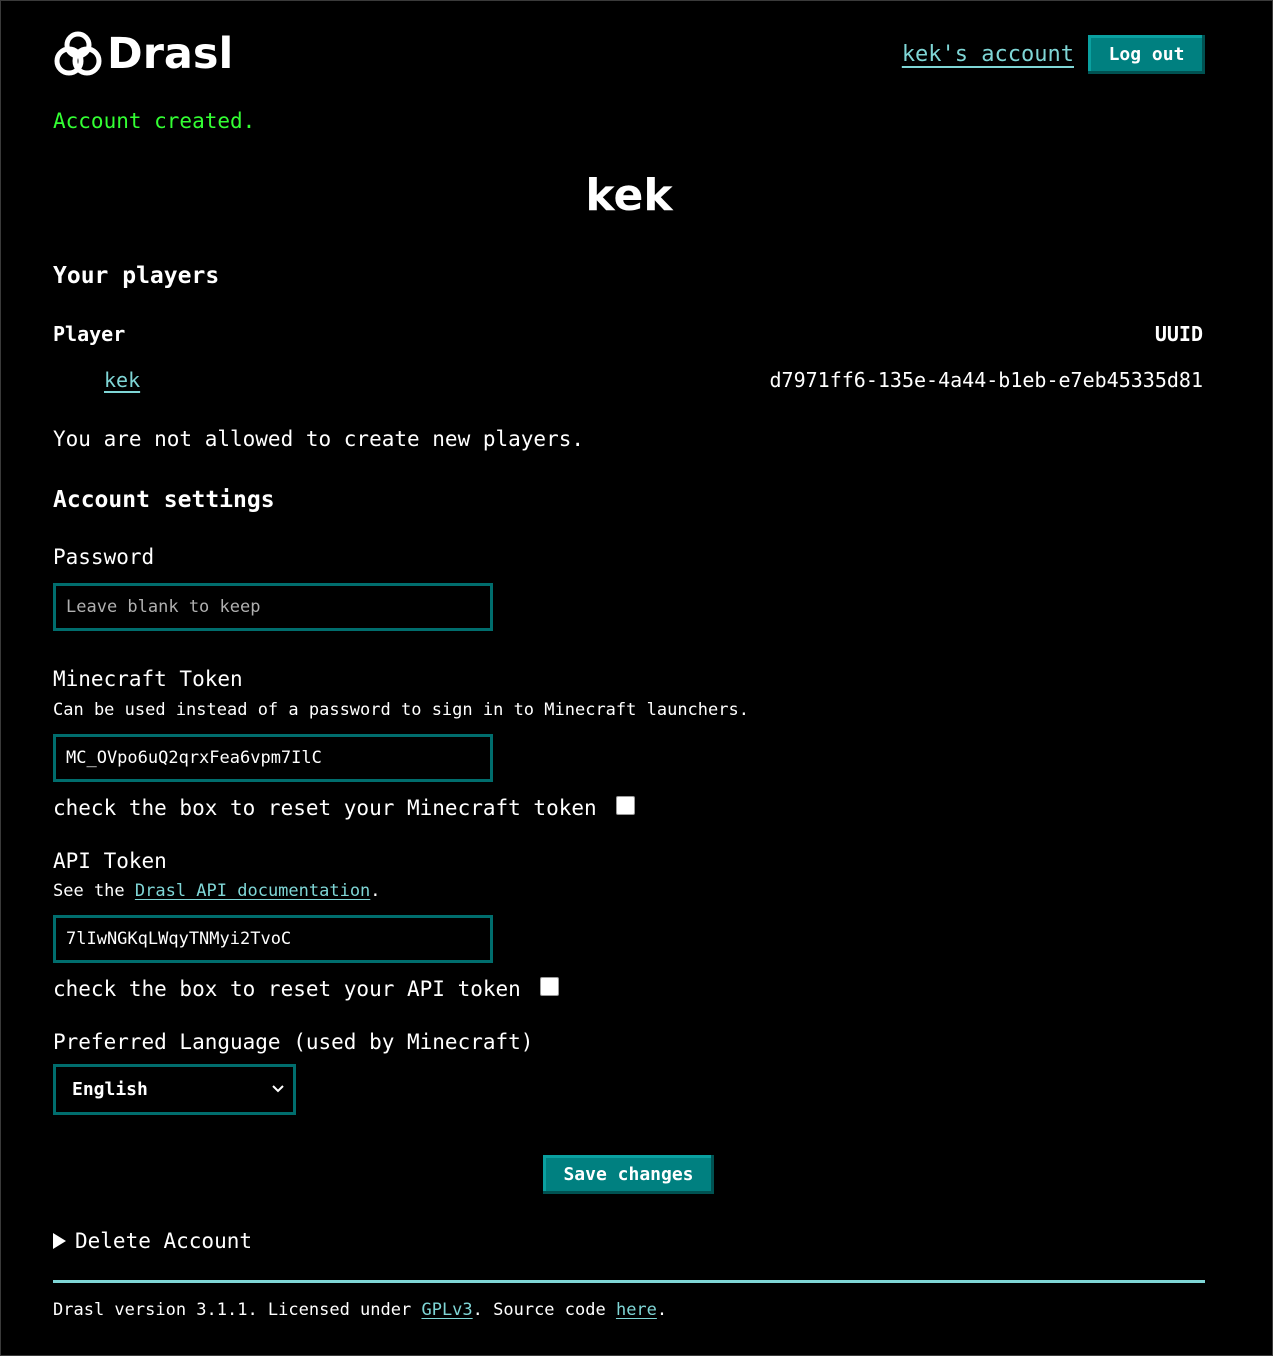  Describe the element at coordinates (293, 1042) in the screenshot. I see `language-label: Preferred Language (used by Minecraft)` at that location.